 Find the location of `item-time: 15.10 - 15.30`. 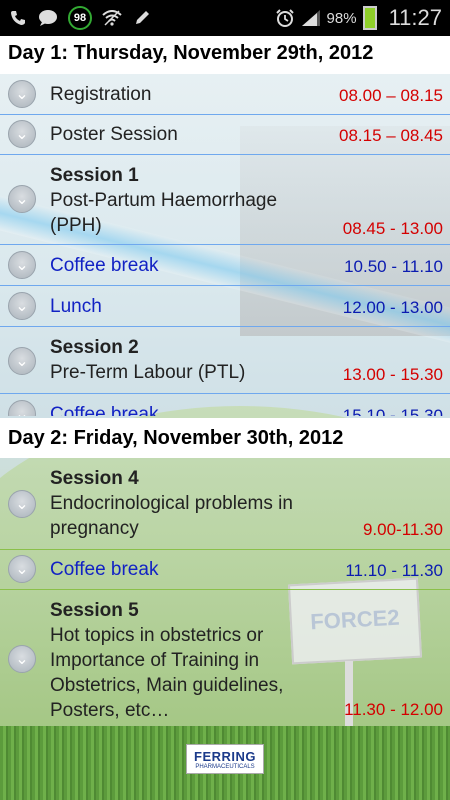

item-time: 15.10 - 15.30 is located at coordinates (392, 411).